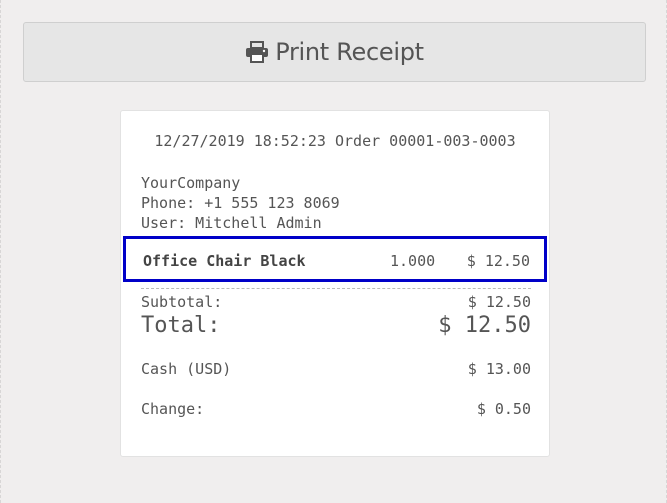  Describe the element at coordinates (335, 259) in the screenshot. I see `receipt-line-item: Office Chair Black 1.000 $ 12.50` at that location.